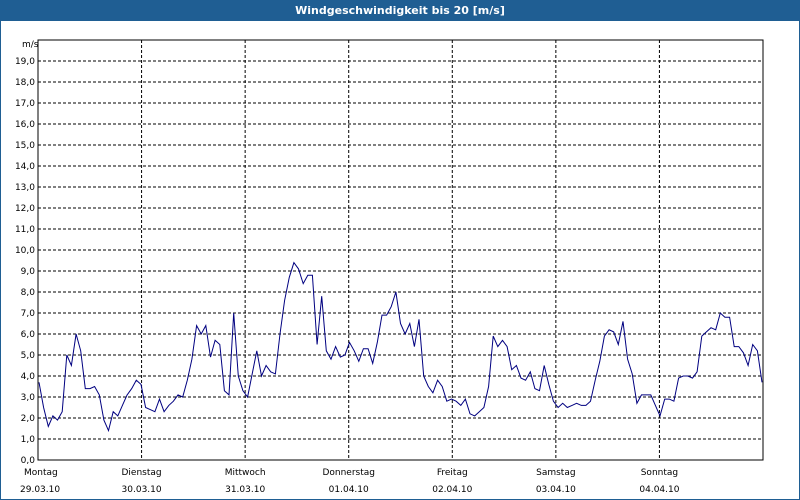 The width and height of the screenshot is (800, 500). What do you see at coordinates (25, 125) in the screenshot?
I see `y-tick-label: 16,0` at bounding box center [25, 125].